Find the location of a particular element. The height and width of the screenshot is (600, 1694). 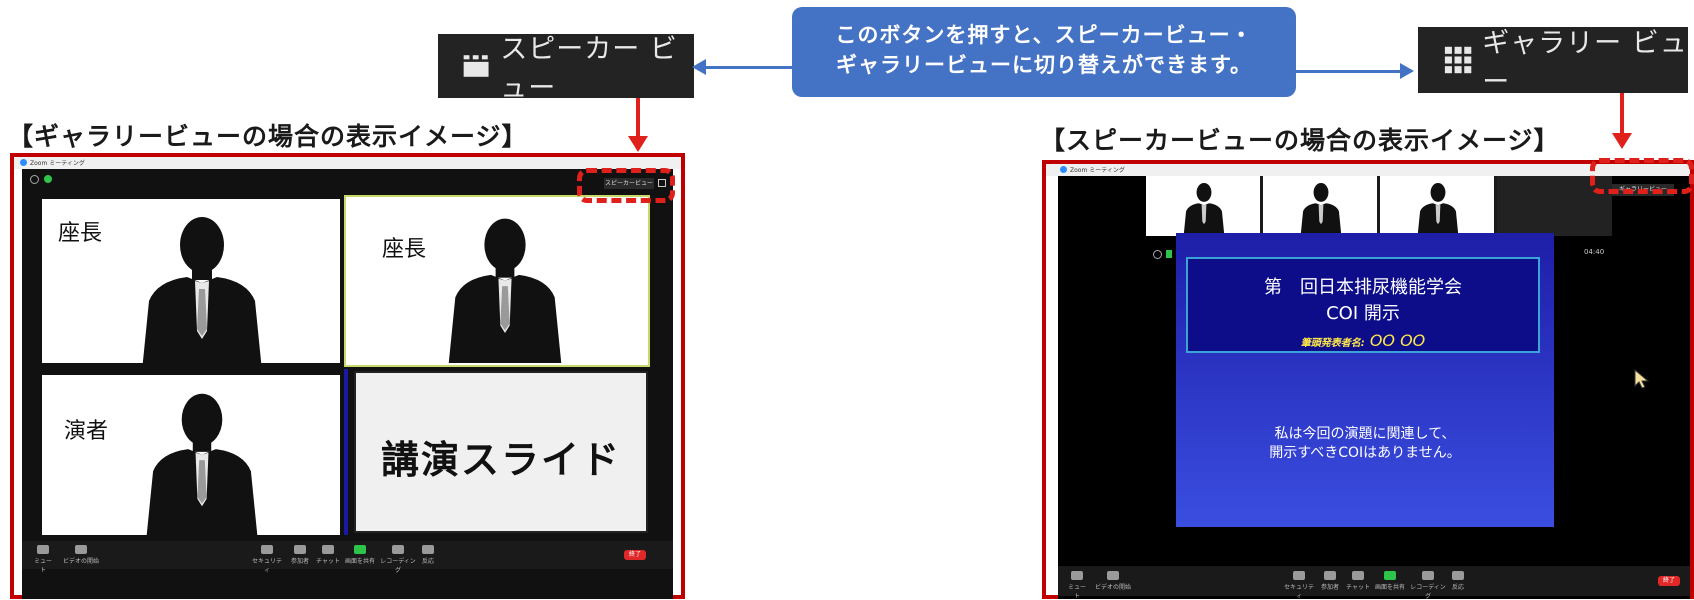

gallery-grid-icon is located at coordinates (1458, 60).